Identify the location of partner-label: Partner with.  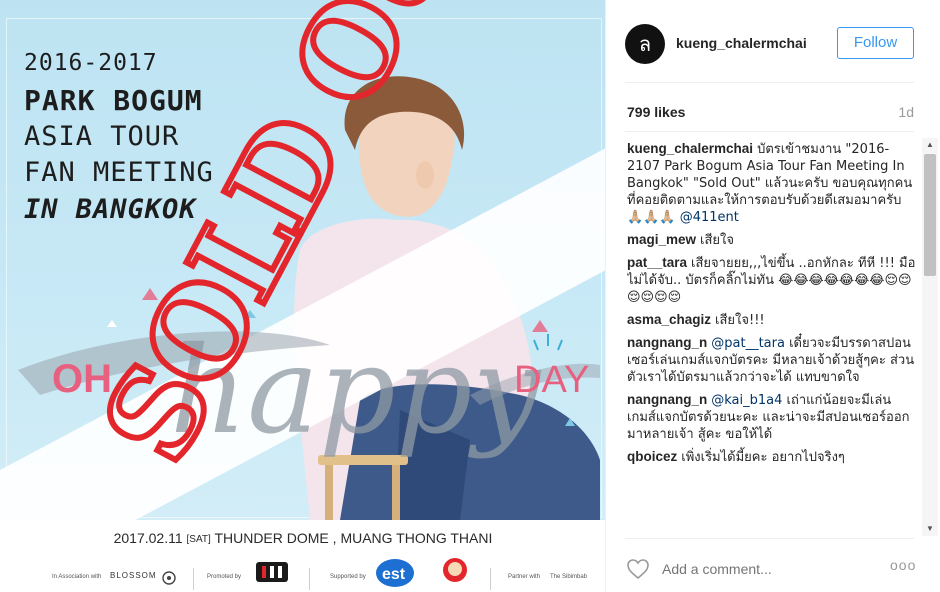
(524, 577).